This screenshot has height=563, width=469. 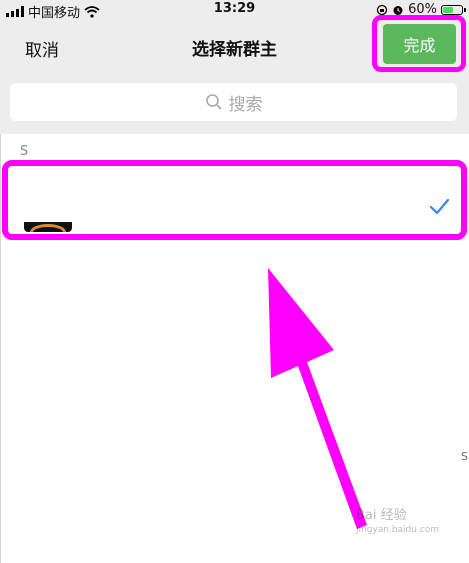 I want to click on rotation-lock-icon, so click(x=382, y=9).